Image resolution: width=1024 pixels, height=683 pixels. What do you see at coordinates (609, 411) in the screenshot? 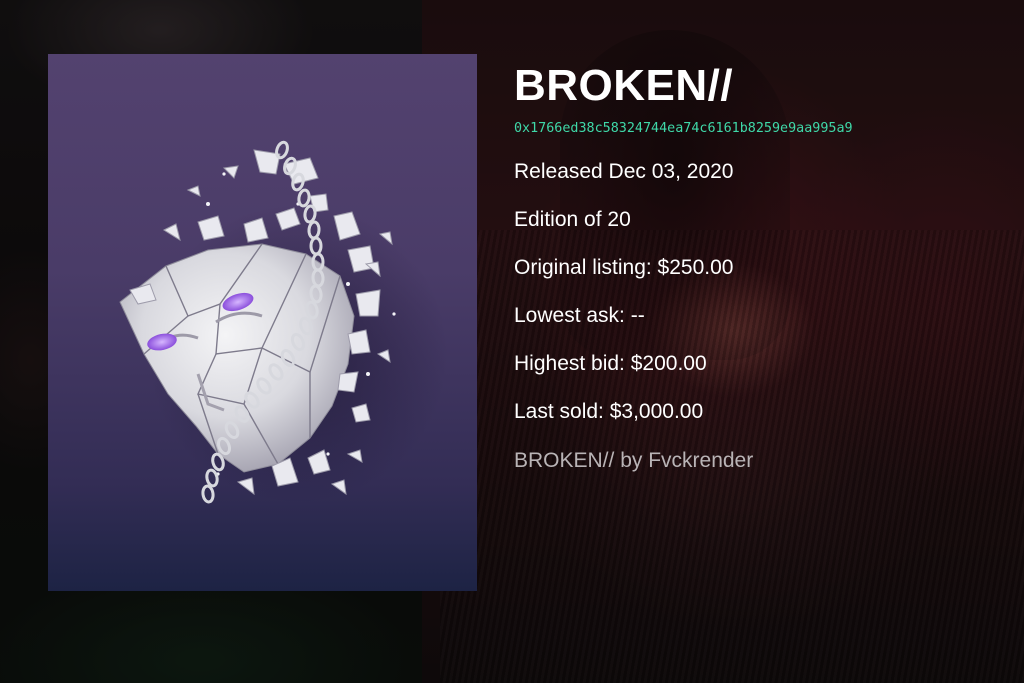
I see `last-sold-price: Last sold: $3,000.00` at bounding box center [609, 411].